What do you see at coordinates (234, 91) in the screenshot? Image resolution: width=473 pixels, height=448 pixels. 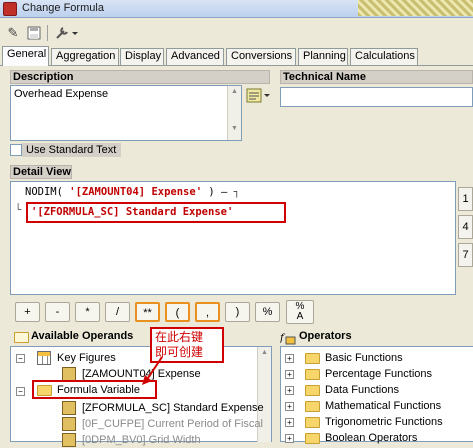 I see `scroll-up-icon: ▲` at bounding box center [234, 91].